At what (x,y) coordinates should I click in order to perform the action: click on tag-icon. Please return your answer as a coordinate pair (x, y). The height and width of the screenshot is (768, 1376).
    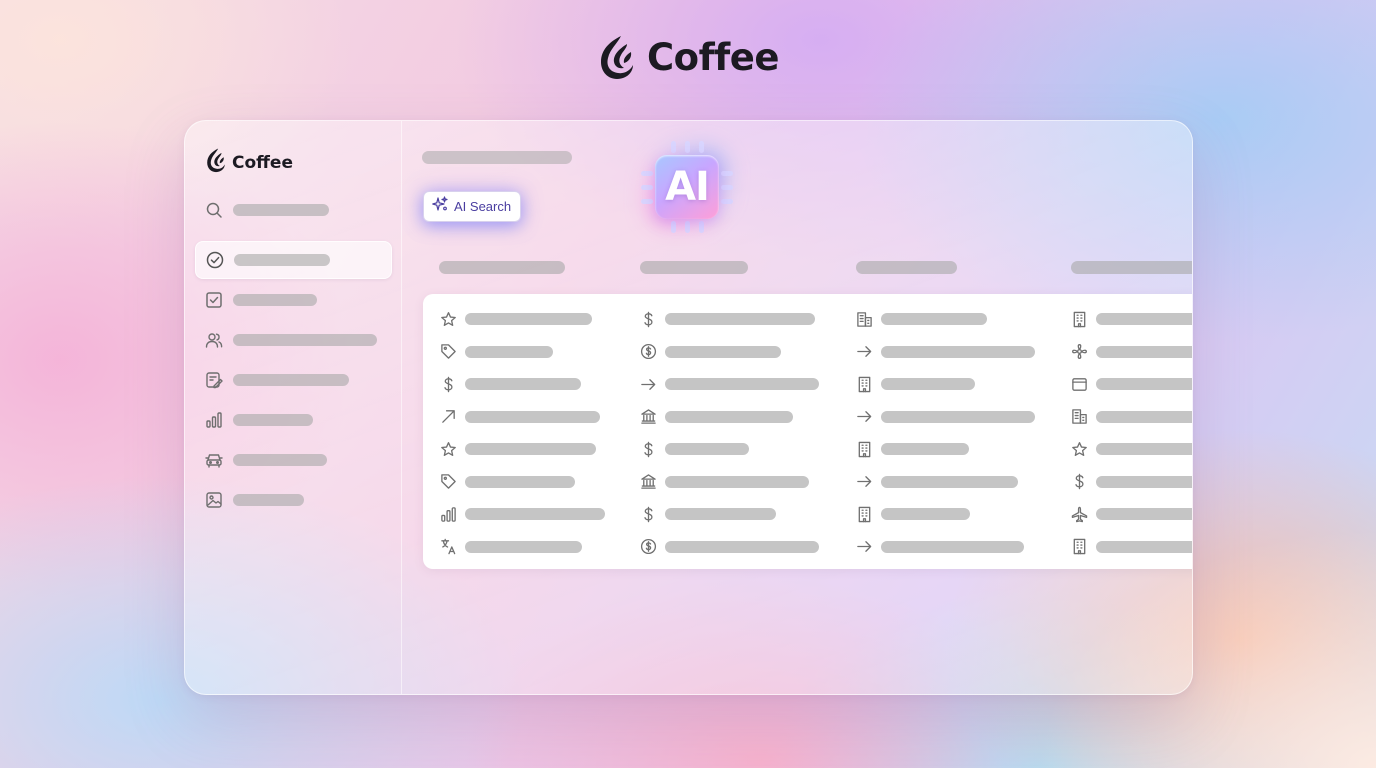
    Looking at the image, I should click on (448, 352).